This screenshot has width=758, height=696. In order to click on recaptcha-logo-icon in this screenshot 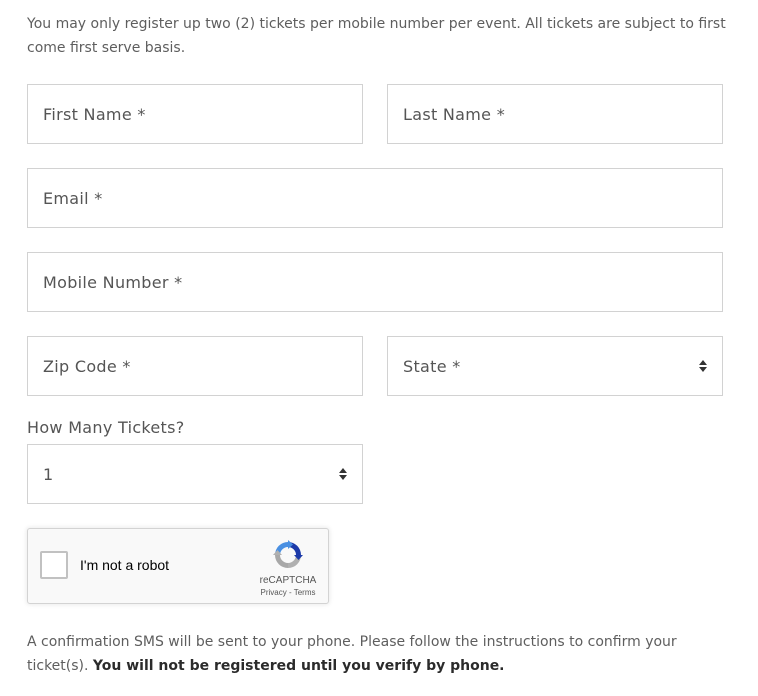, I will do `click(288, 554)`.